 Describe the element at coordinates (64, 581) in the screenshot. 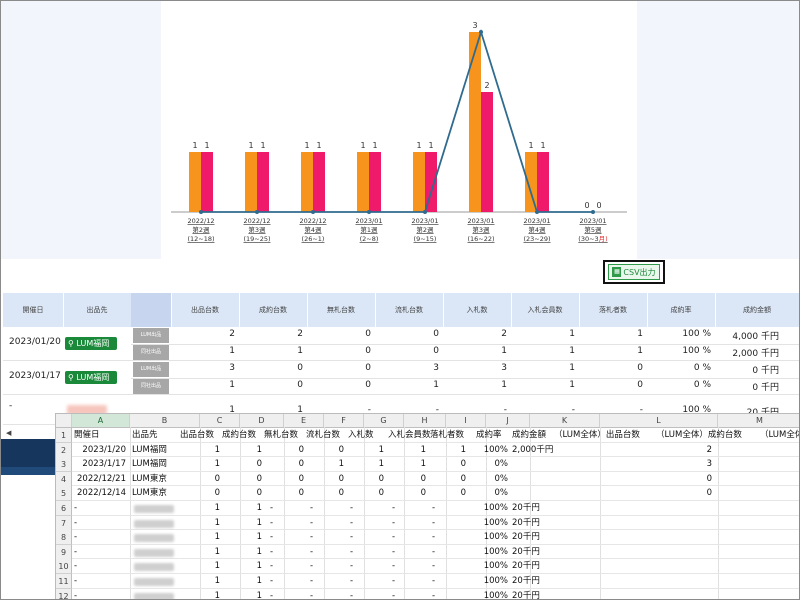

I see `row-header: 11` at that location.